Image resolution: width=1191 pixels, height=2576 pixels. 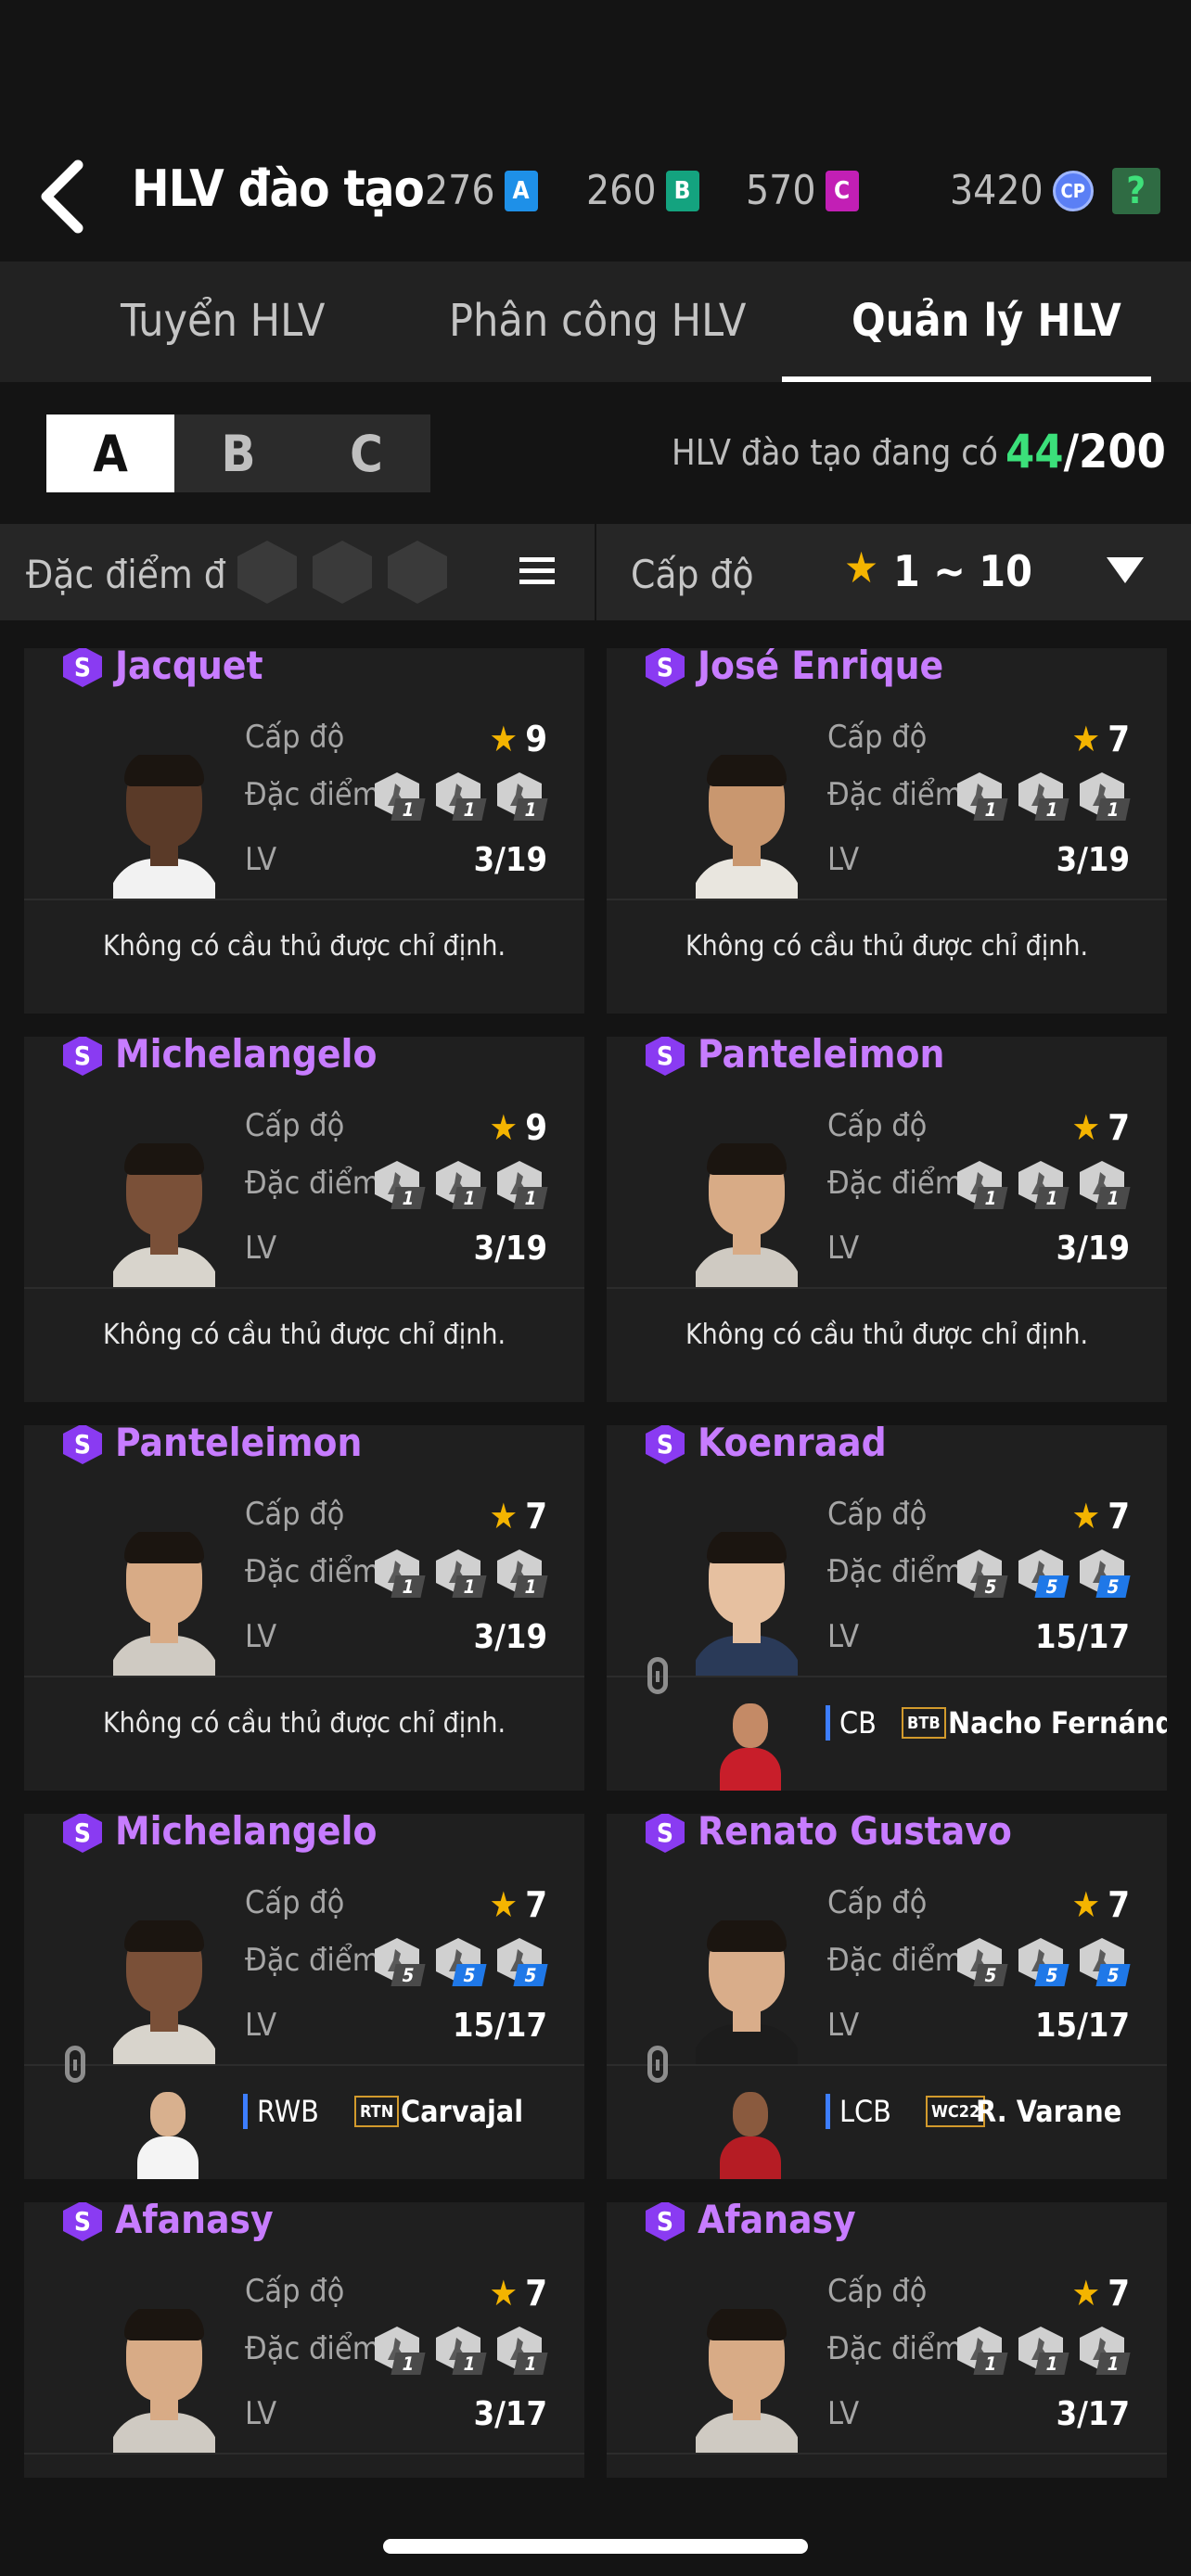 What do you see at coordinates (1136, 191) in the screenshot?
I see `help-button: ?` at bounding box center [1136, 191].